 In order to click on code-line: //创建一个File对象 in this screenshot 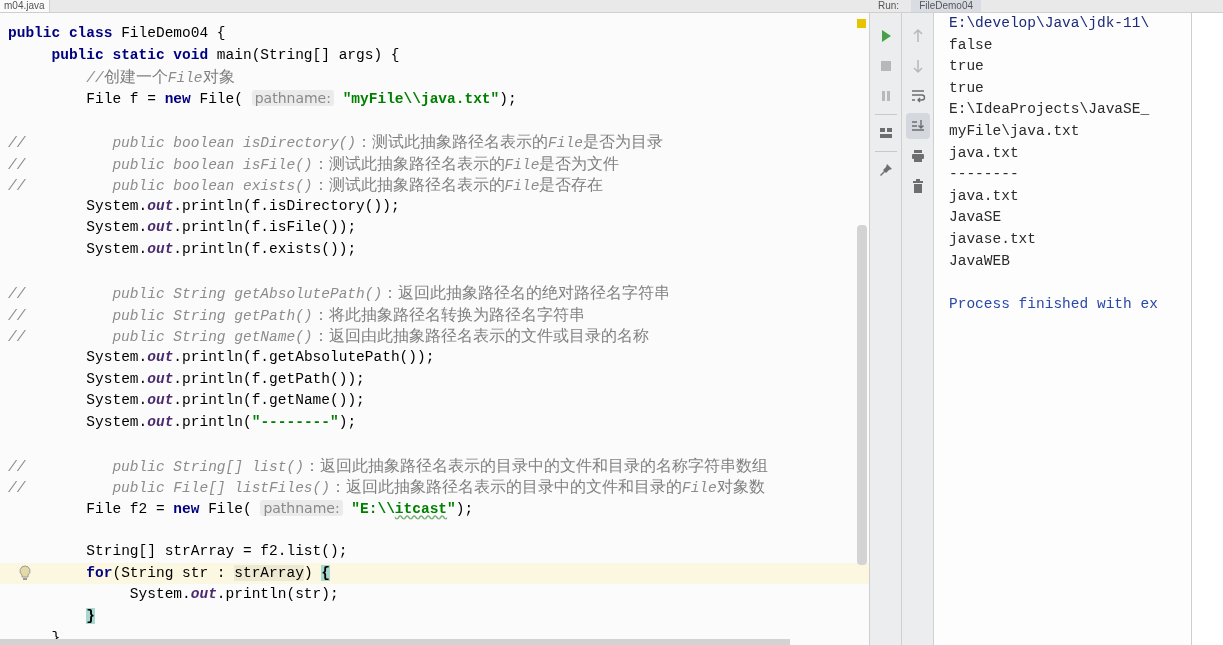, I will do `click(160, 77)`.